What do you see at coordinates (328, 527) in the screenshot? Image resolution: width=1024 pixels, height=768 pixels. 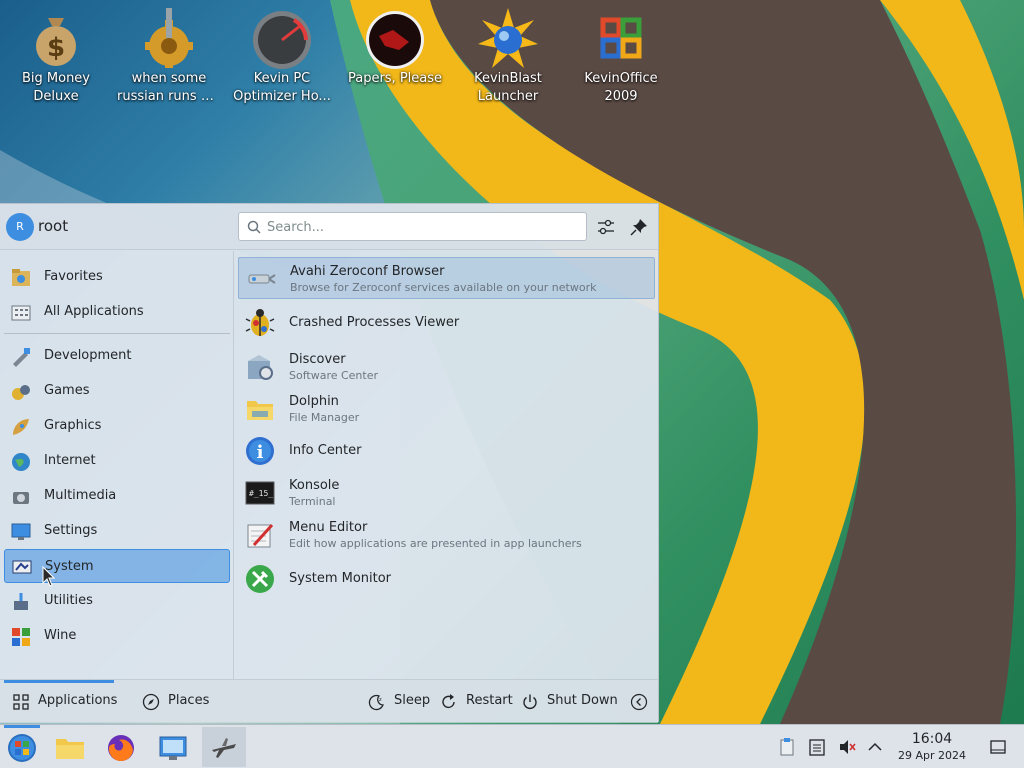 I see `app-name: Menu Editor` at bounding box center [328, 527].